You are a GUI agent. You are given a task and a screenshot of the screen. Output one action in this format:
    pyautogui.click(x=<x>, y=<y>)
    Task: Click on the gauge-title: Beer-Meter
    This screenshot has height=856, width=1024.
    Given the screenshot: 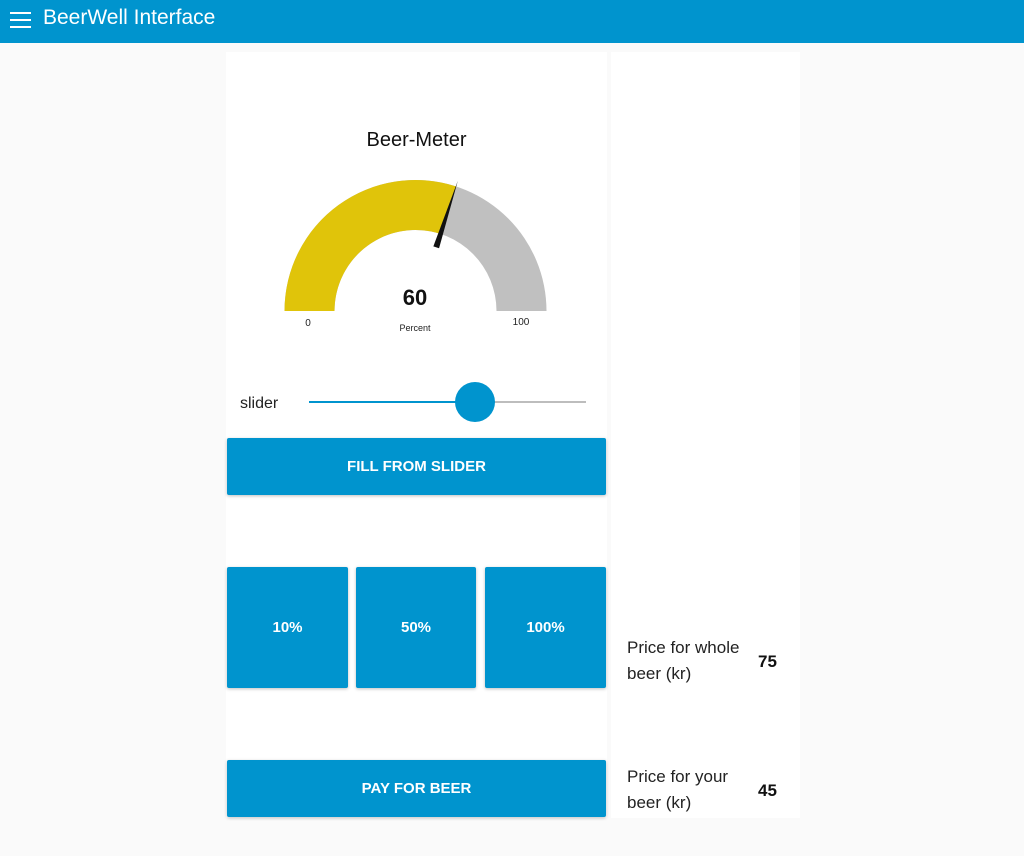 What is the action you would take?
    pyautogui.click(x=416, y=140)
    